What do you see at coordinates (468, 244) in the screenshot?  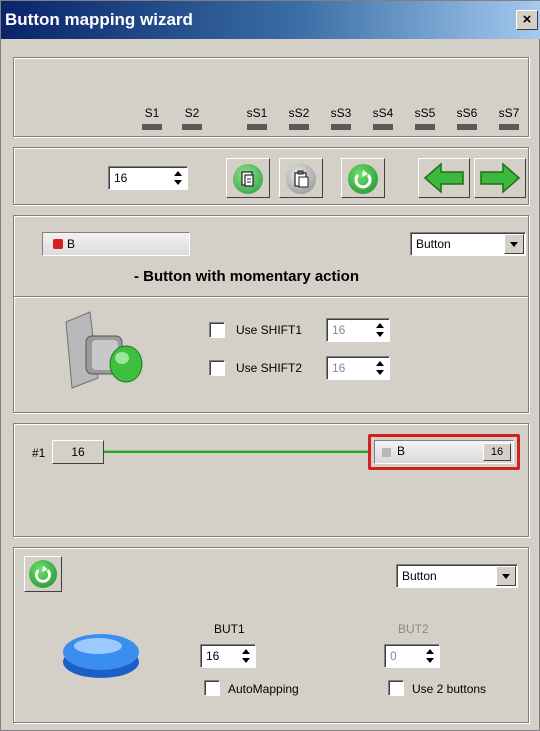 I see `button-type-select: Button` at bounding box center [468, 244].